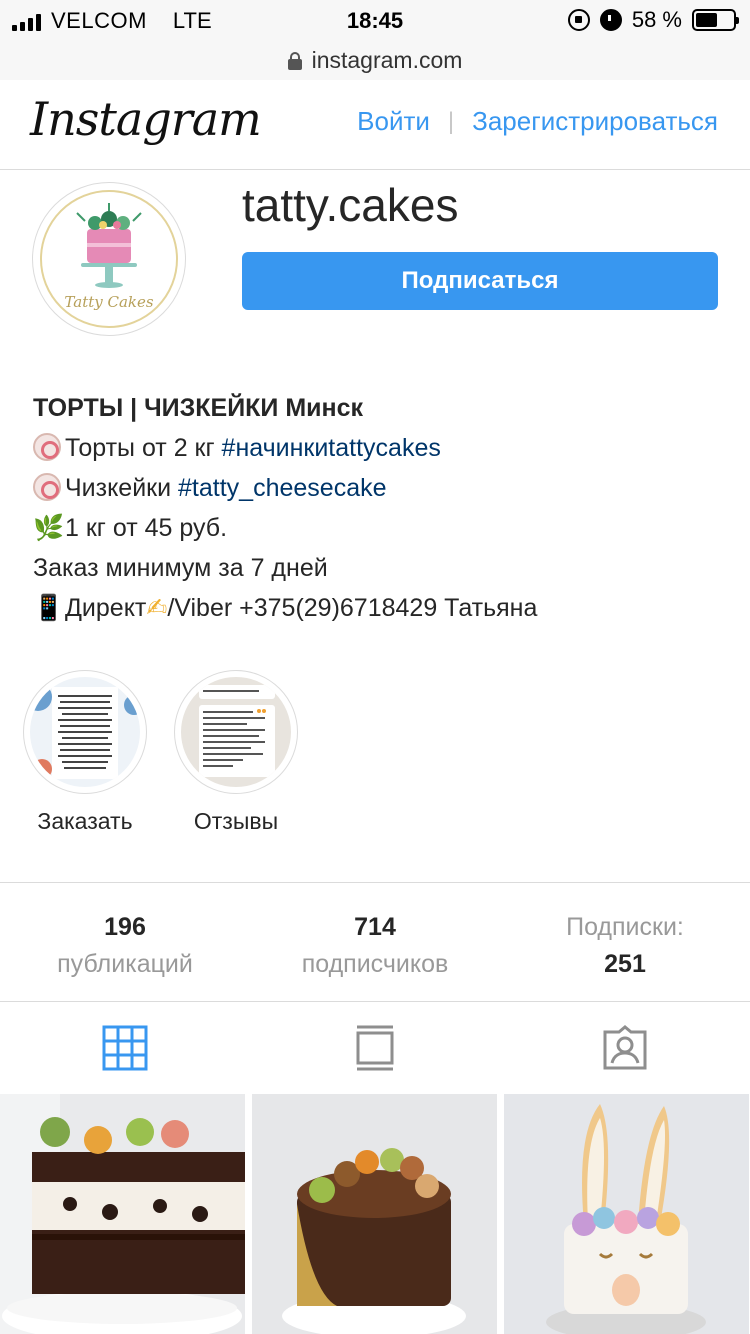 The image size is (750, 1334). Describe the element at coordinates (125, 942) in the screenshot. I see `stat-posts: 196 публикаций` at that location.